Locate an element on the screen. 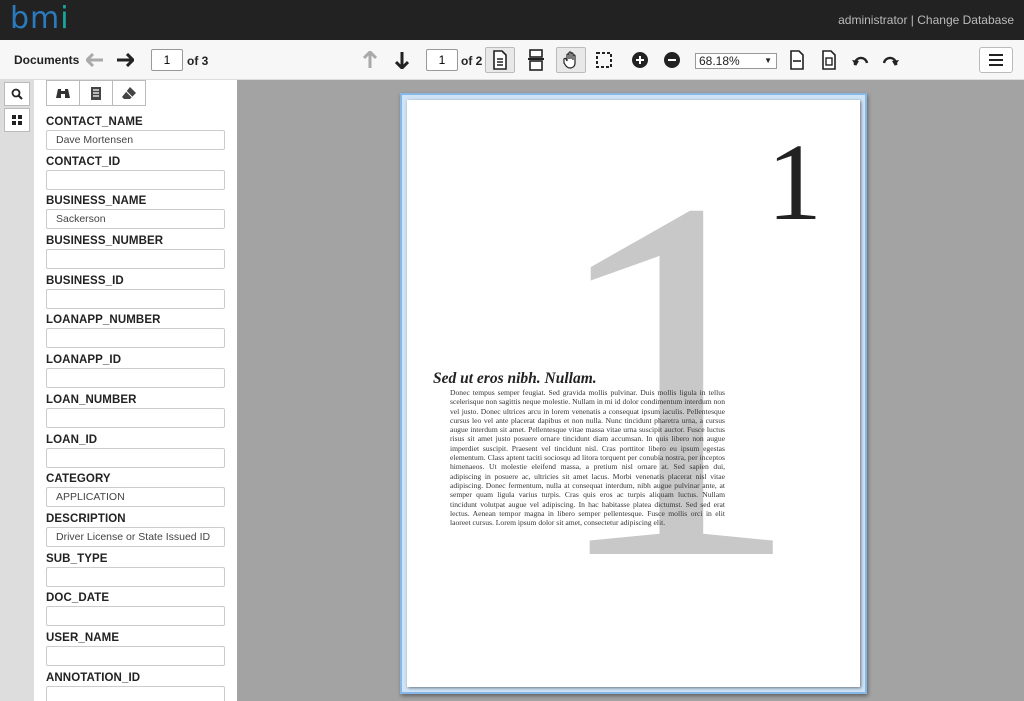  change-database-link: Change Database is located at coordinates (965, 20).